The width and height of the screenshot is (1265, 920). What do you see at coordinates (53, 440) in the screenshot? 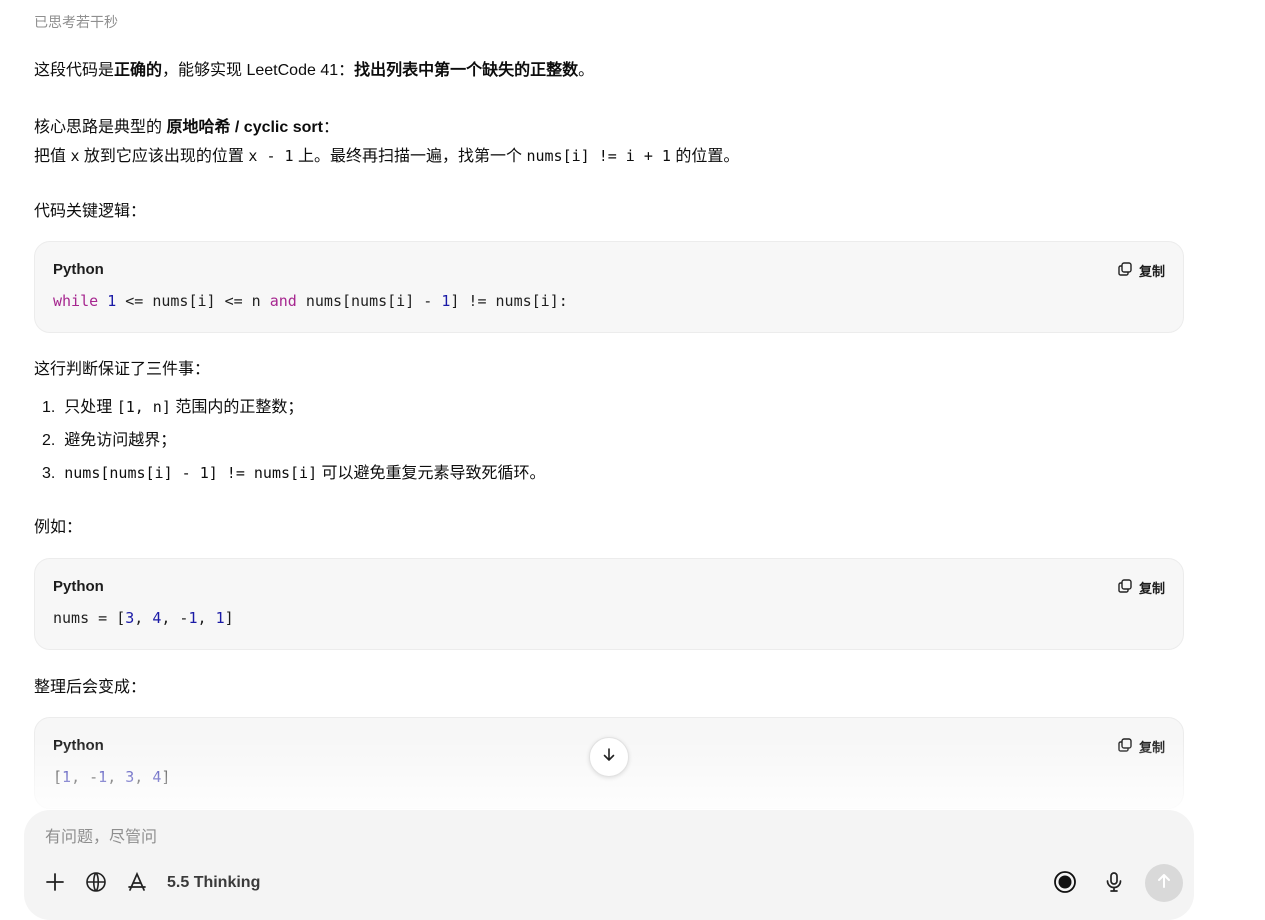
I see `list-number: 2.` at bounding box center [53, 440].